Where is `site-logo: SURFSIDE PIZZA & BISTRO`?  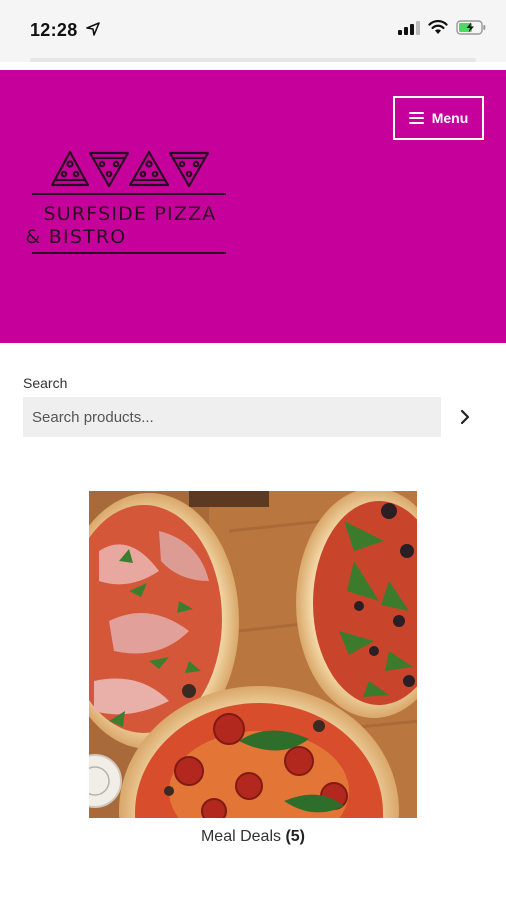 site-logo: SURFSIDE PIZZA & BISTRO is located at coordinates (127, 203).